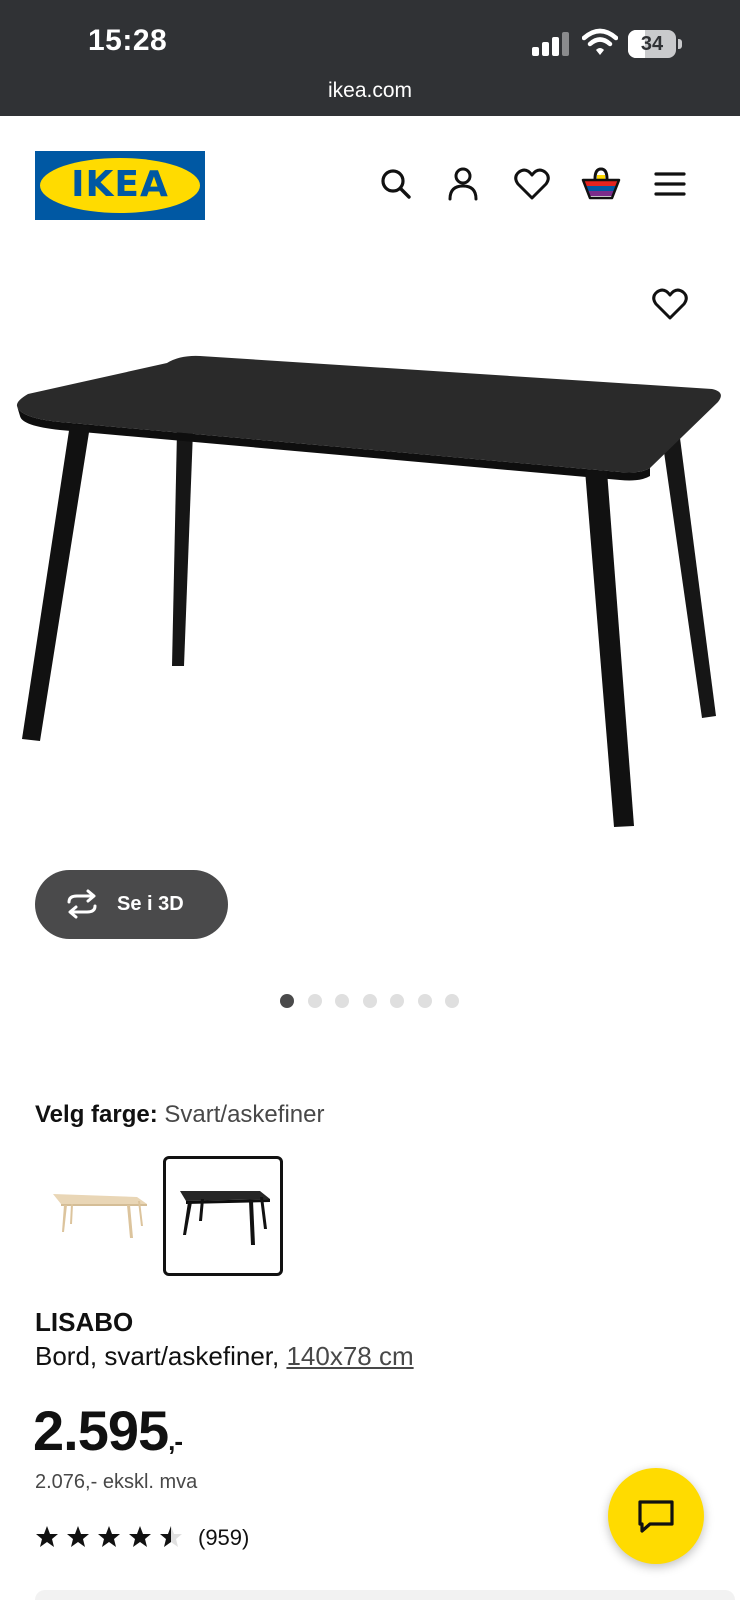  I want to click on battery-icon: 34, so click(655, 44).